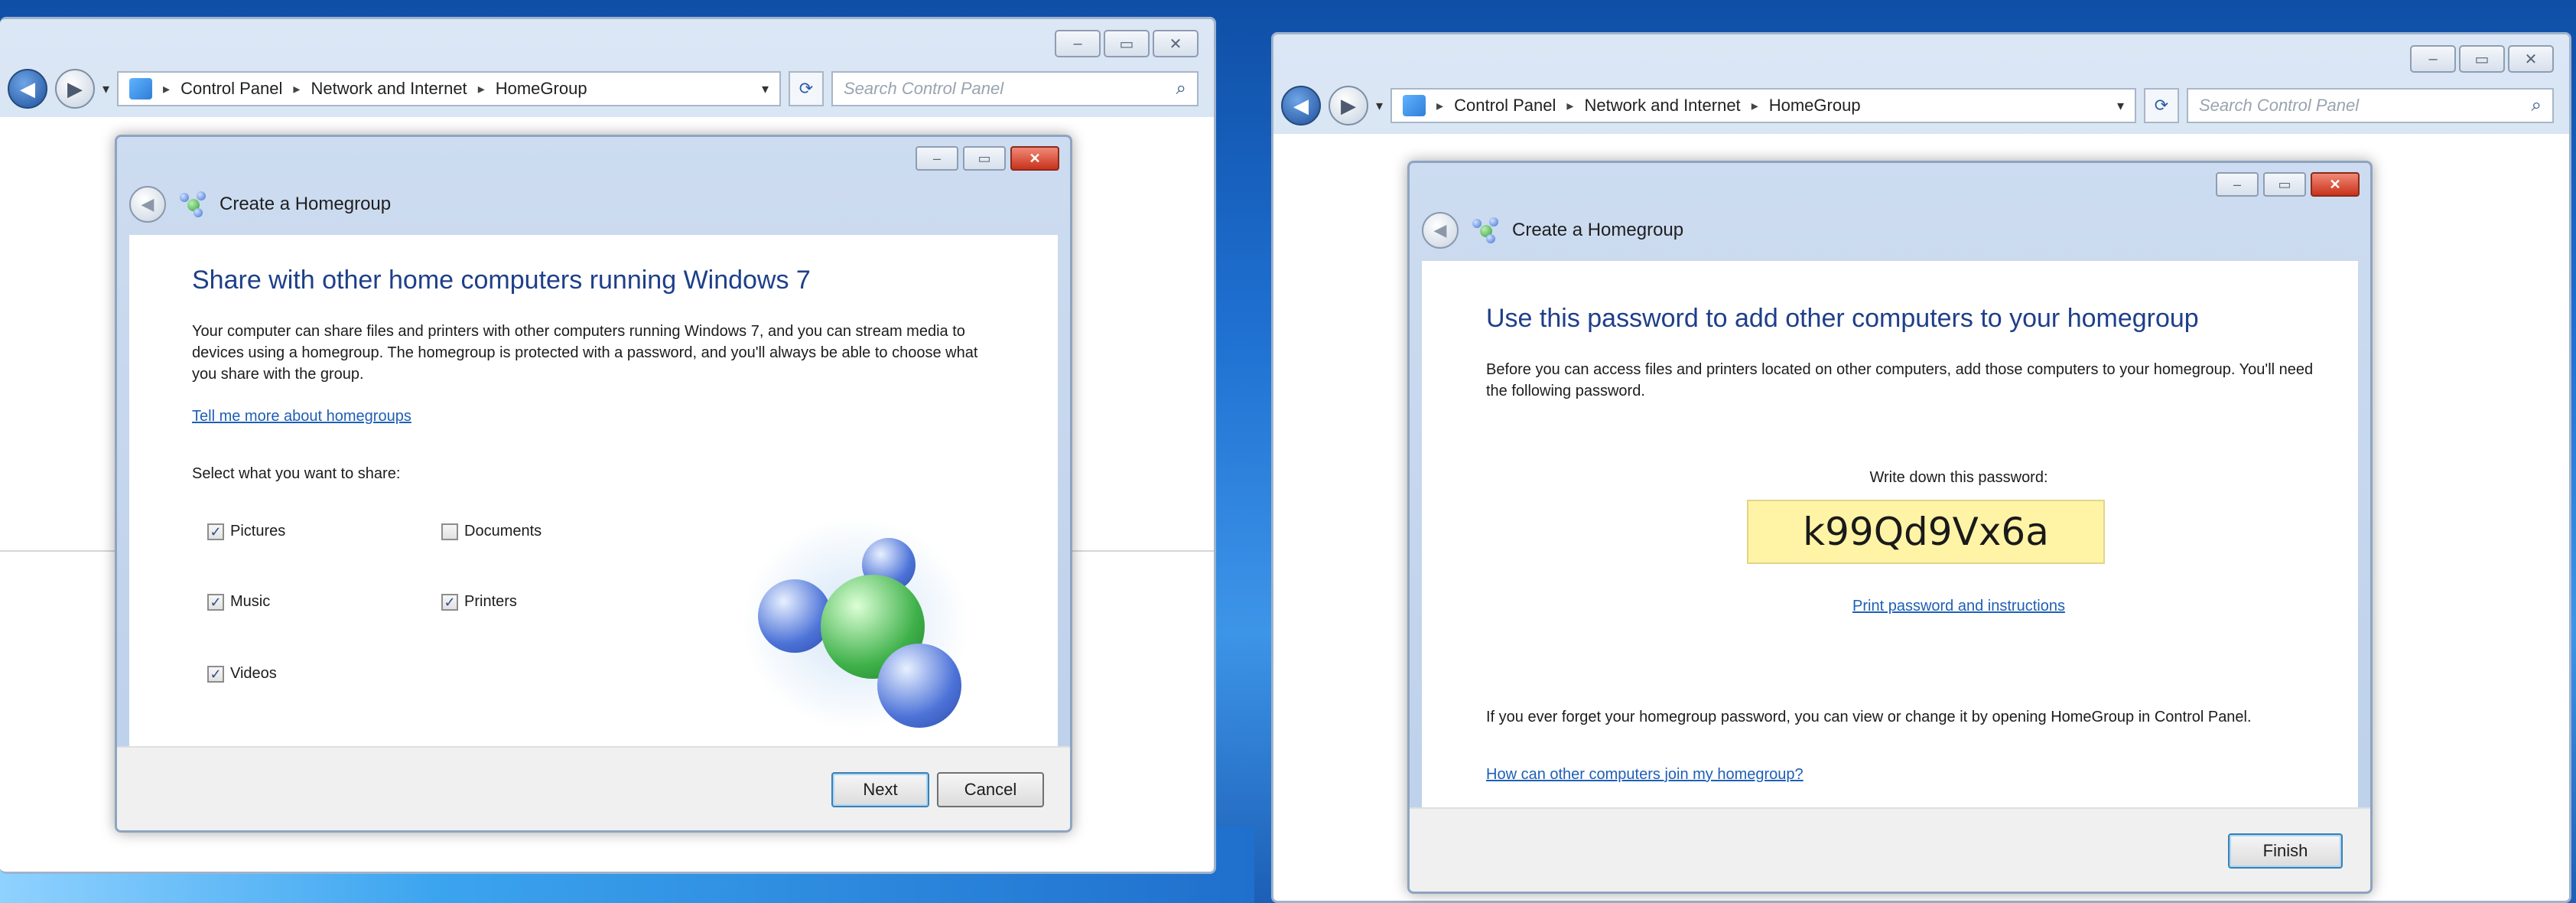 This screenshot has width=2576, height=903. Describe the element at coordinates (449, 531) in the screenshot. I see `checkbox-documents-box` at that location.